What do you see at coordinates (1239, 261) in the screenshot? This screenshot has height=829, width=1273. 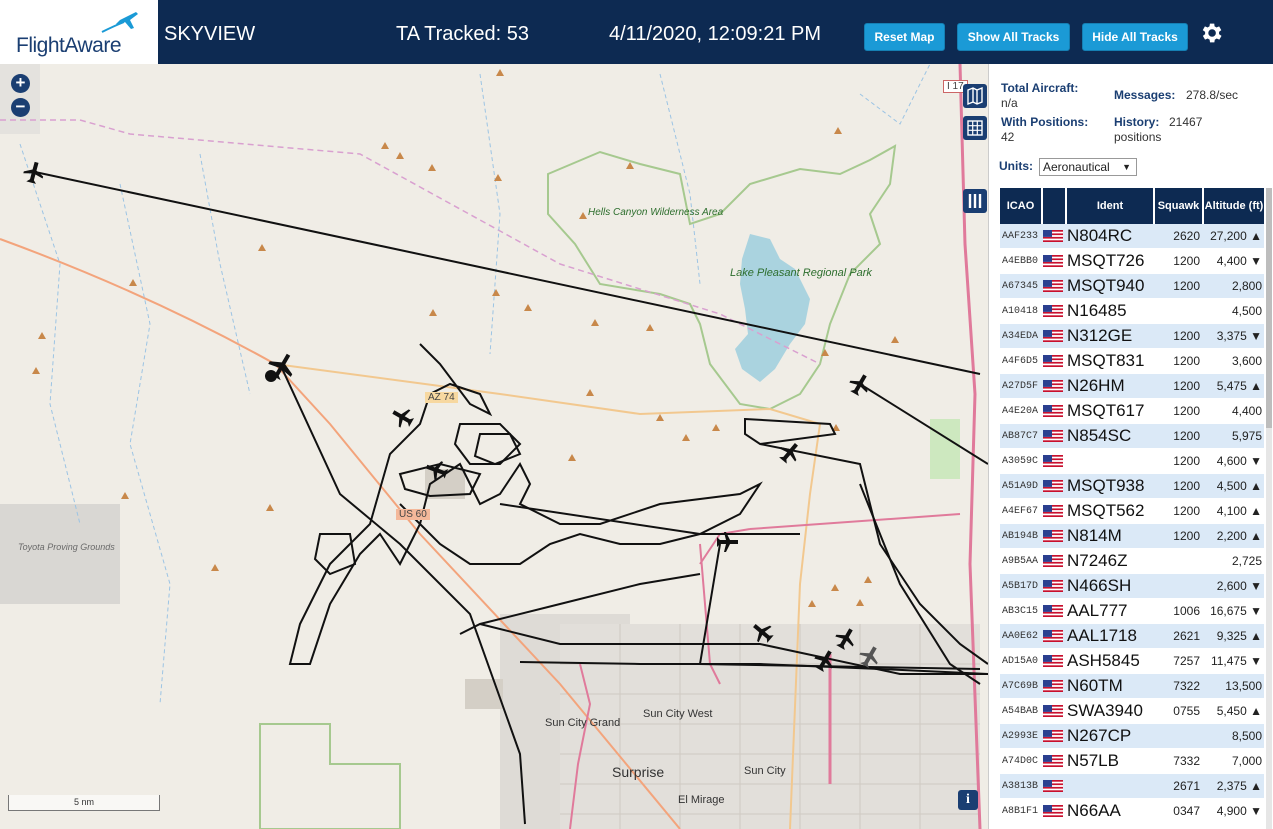 I see `cell-altitude: 4,400 ▼` at bounding box center [1239, 261].